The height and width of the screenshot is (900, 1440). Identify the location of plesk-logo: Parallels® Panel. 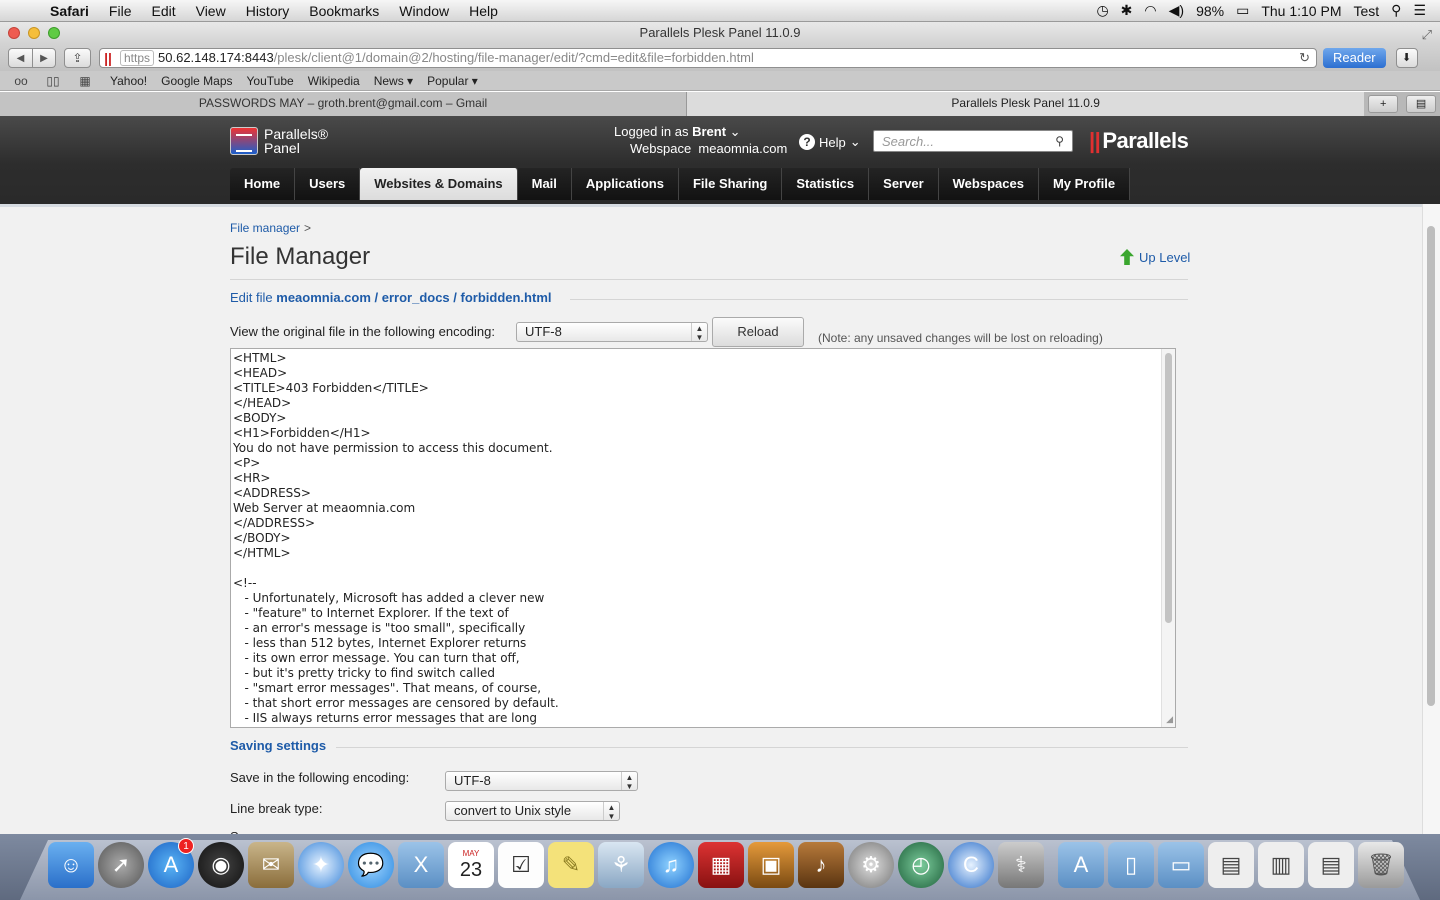
(279, 141).